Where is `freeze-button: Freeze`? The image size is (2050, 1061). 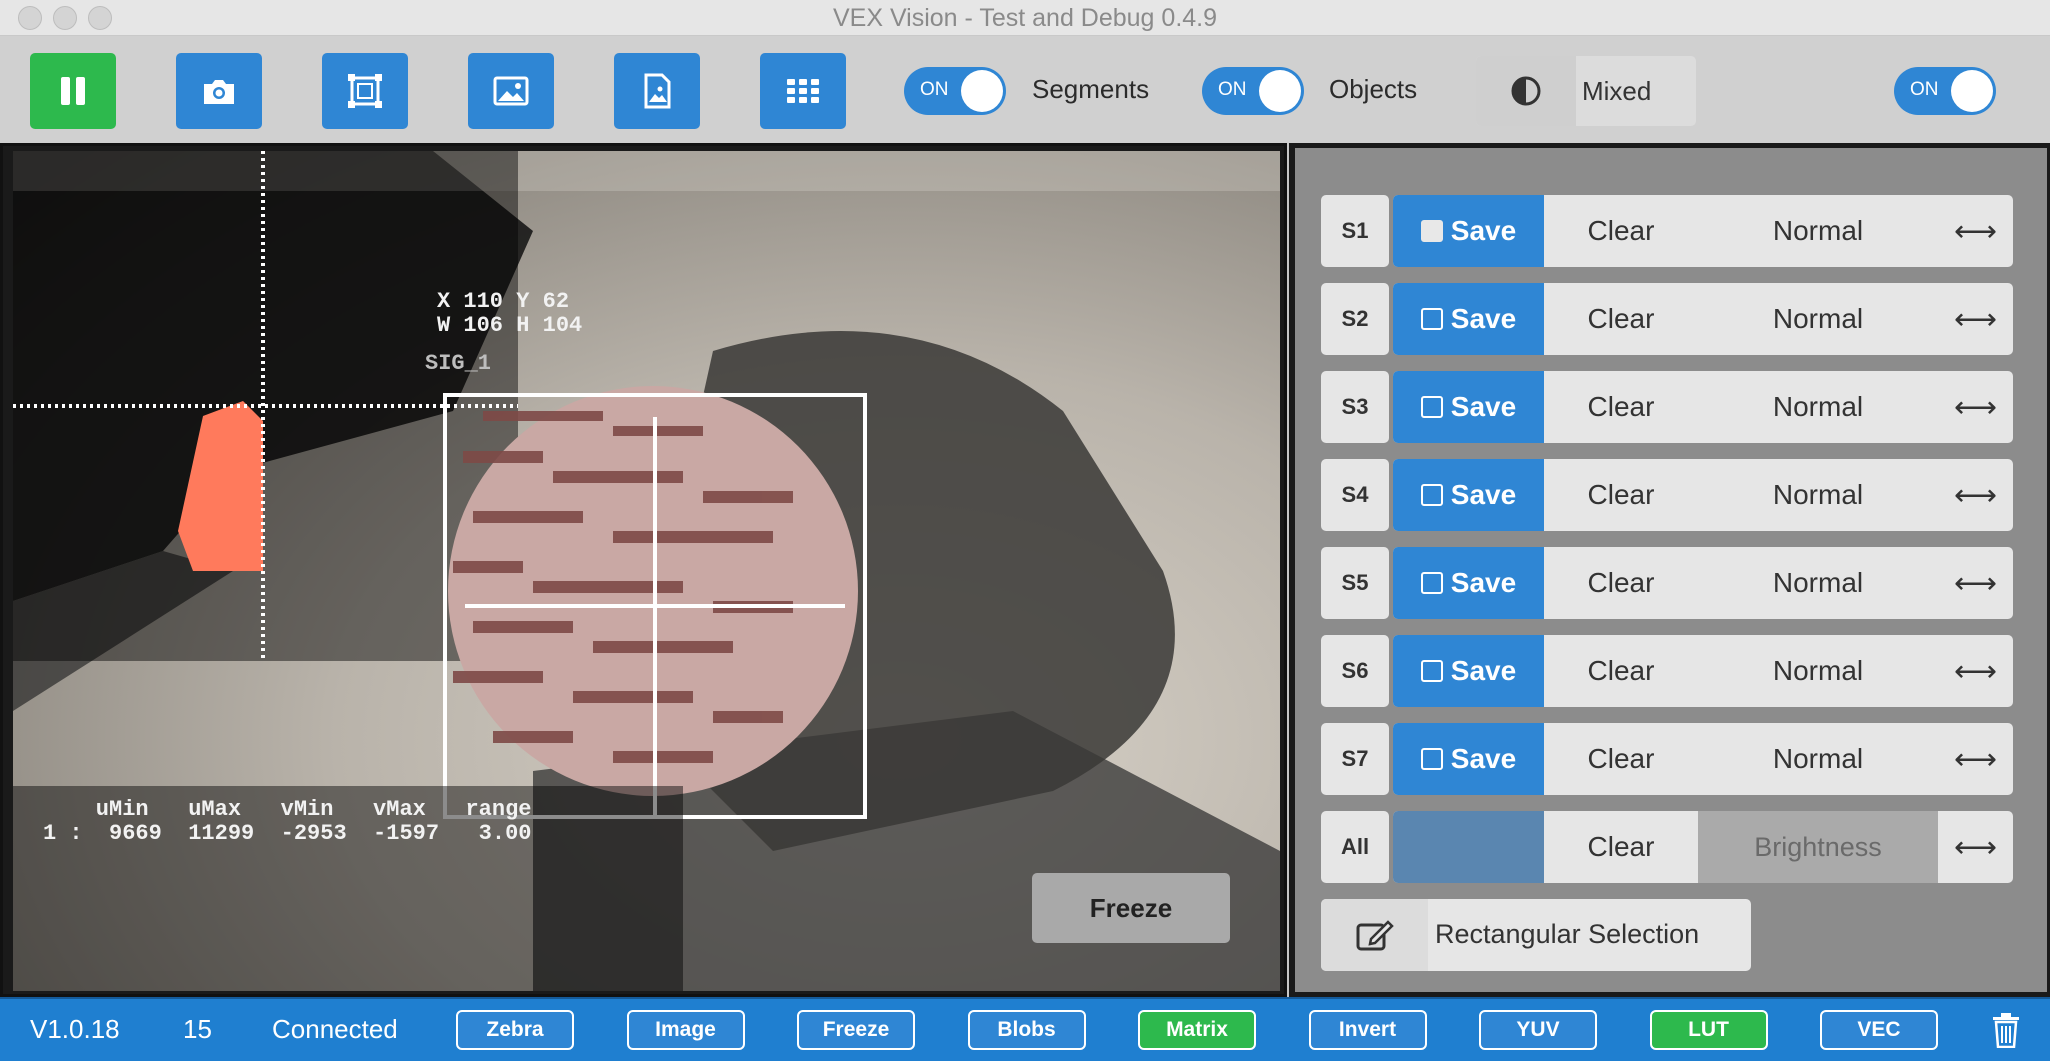 freeze-button: Freeze is located at coordinates (1131, 908).